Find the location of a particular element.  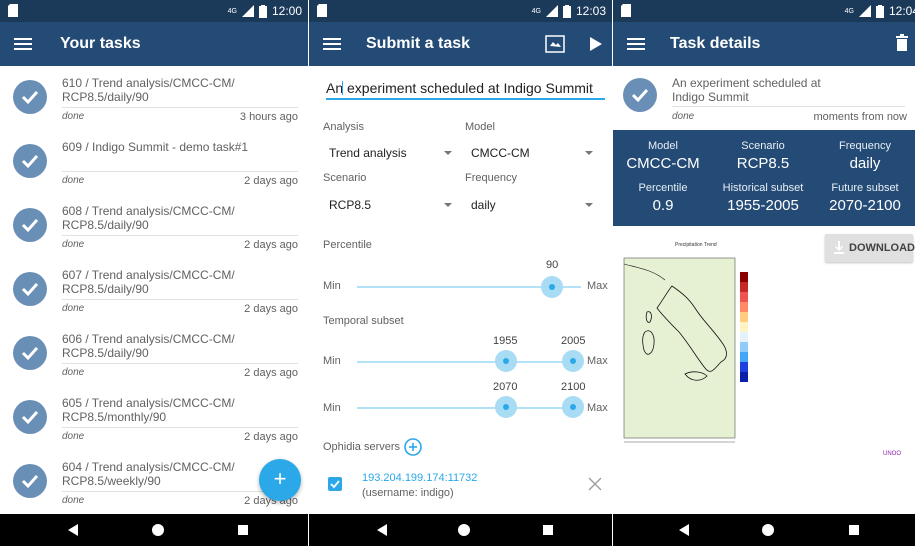

percentile-label: Percentile is located at coordinates (347, 245).